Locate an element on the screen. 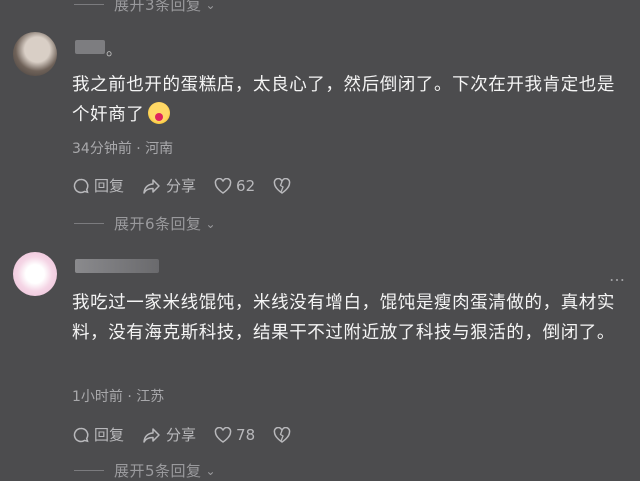 This screenshot has height=481, width=640. like-count: 78 is located at coordinates (246, 434).